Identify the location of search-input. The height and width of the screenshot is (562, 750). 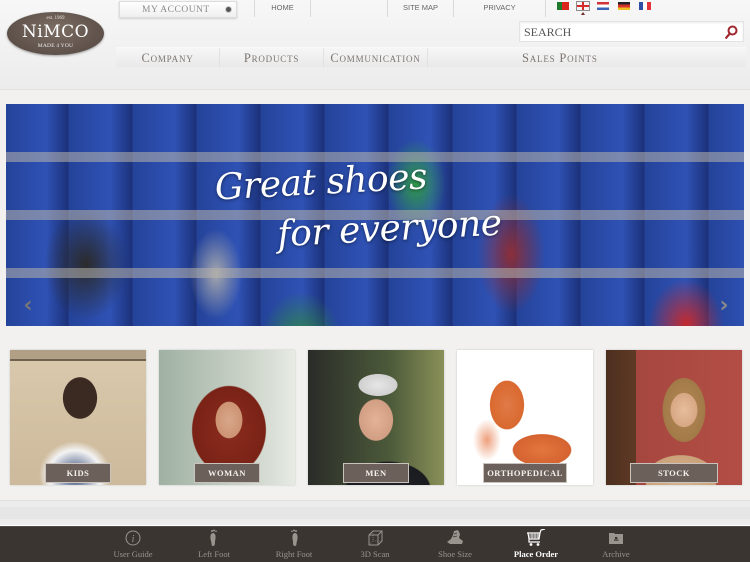
(621, 32).